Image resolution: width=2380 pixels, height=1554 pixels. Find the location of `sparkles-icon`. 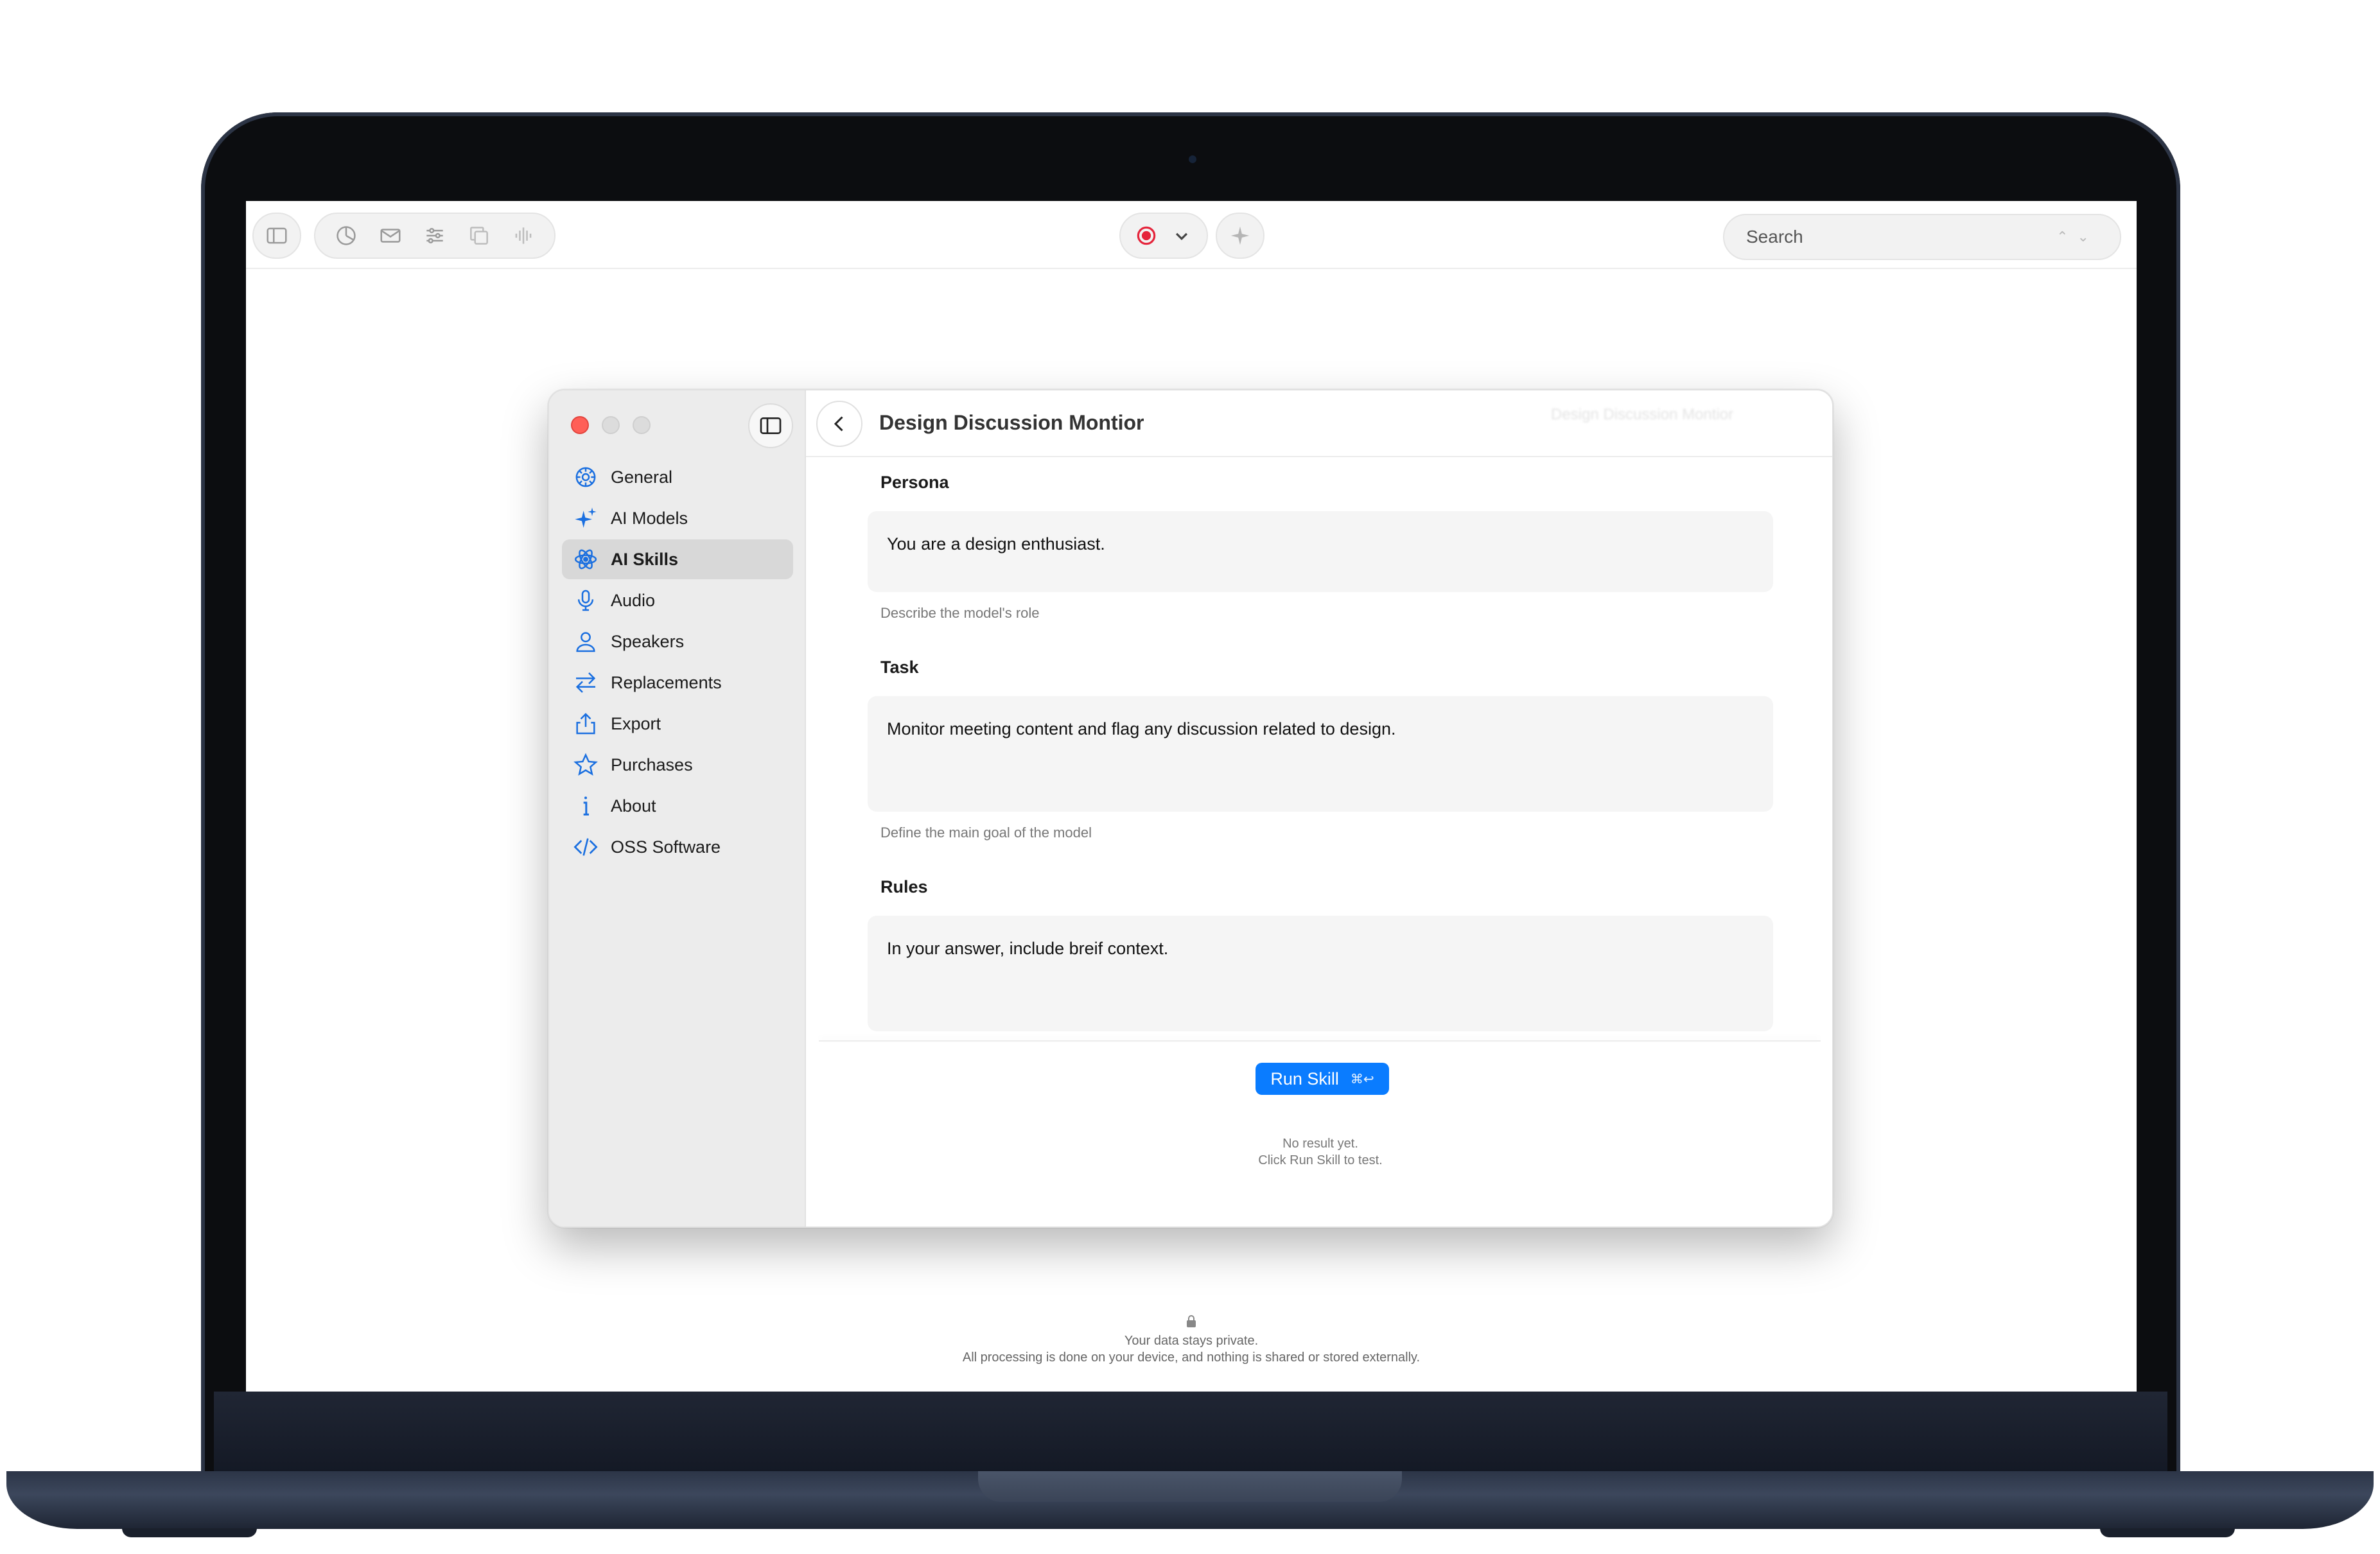

sparkles-icon is located at coordinates (586, 518).